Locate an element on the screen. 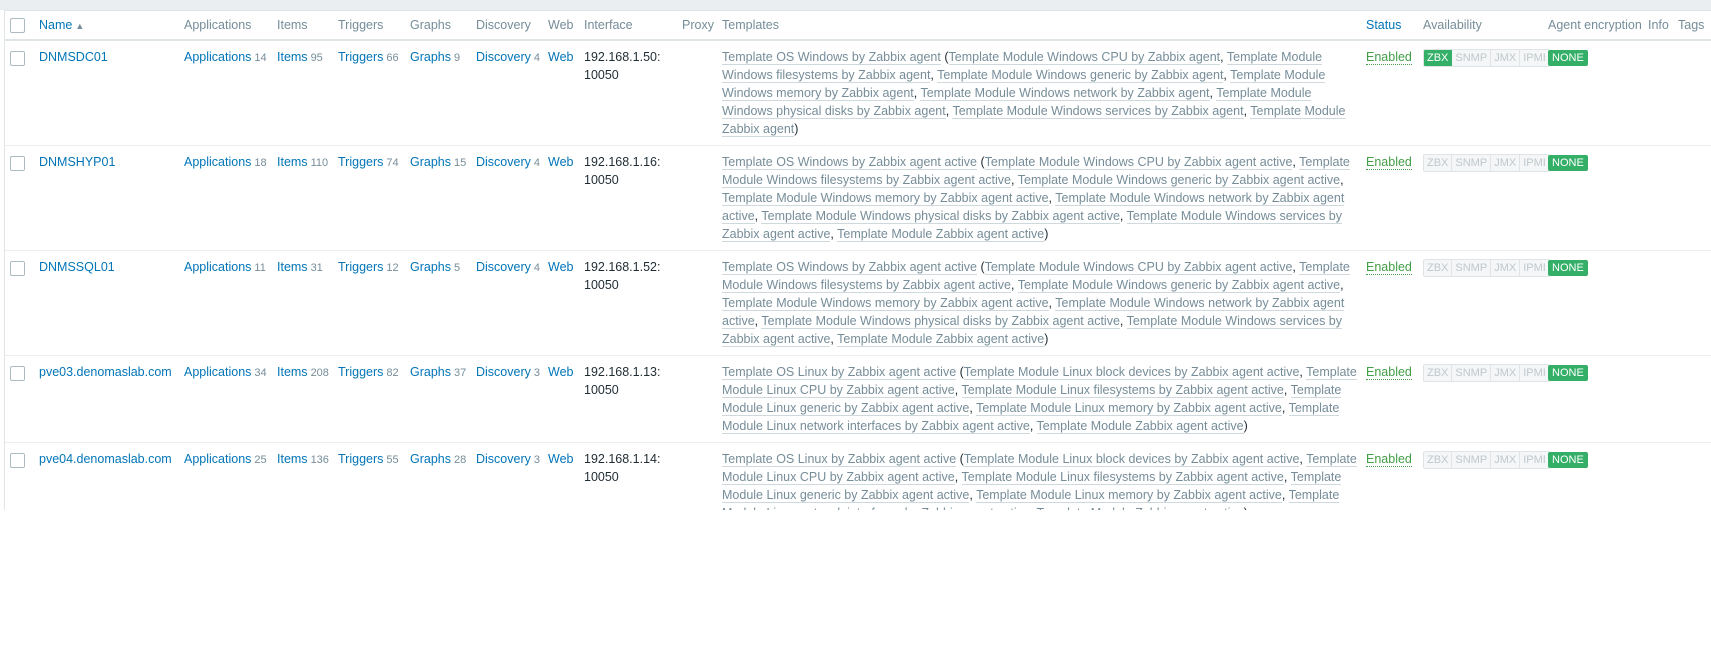 The image size is (1711, 648). applications-cell: Applications 25 is located at coordinates (230, 476).